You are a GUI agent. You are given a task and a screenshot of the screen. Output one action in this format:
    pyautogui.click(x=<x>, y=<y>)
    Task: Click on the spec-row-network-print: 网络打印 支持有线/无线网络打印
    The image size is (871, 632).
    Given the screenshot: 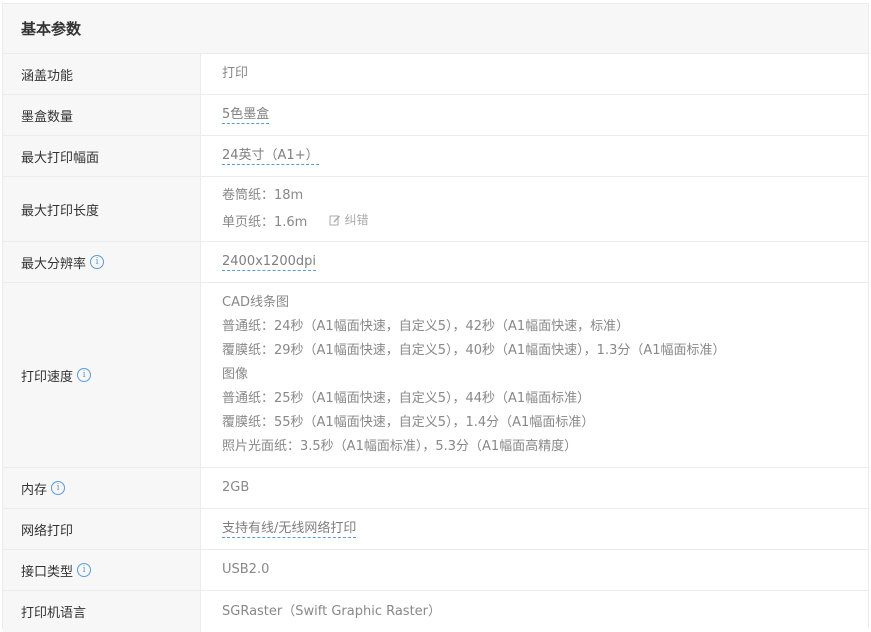 What is the action you would take?
    pyautogui.click(x=435, y=529)
    